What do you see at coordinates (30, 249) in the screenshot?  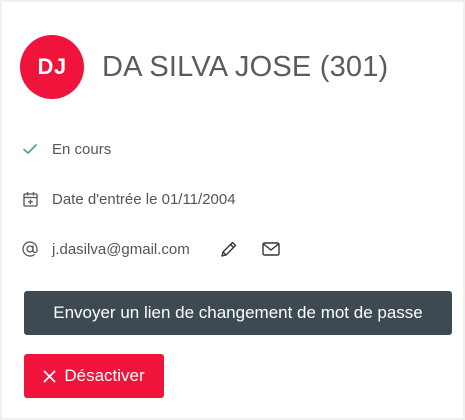 I see `at-icon` at bounding box center [30, 249].